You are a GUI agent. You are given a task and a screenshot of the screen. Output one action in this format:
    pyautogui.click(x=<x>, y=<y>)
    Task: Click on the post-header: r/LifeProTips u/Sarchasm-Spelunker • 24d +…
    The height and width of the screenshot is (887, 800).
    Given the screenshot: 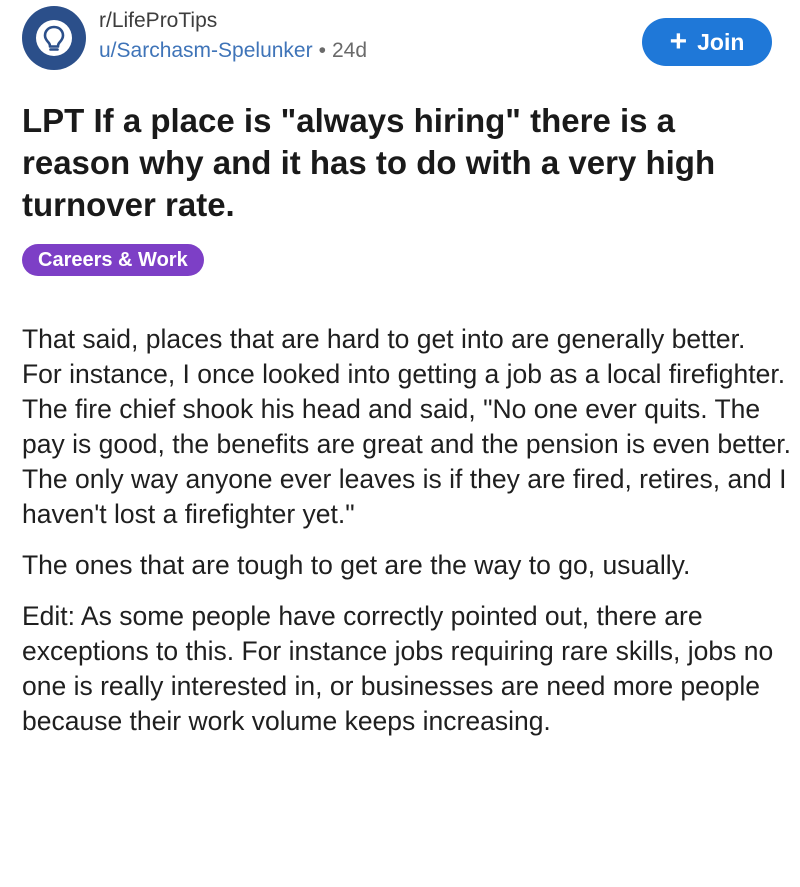 What is the action you would take?
    pyautogui.click(x=400, y=42)
    